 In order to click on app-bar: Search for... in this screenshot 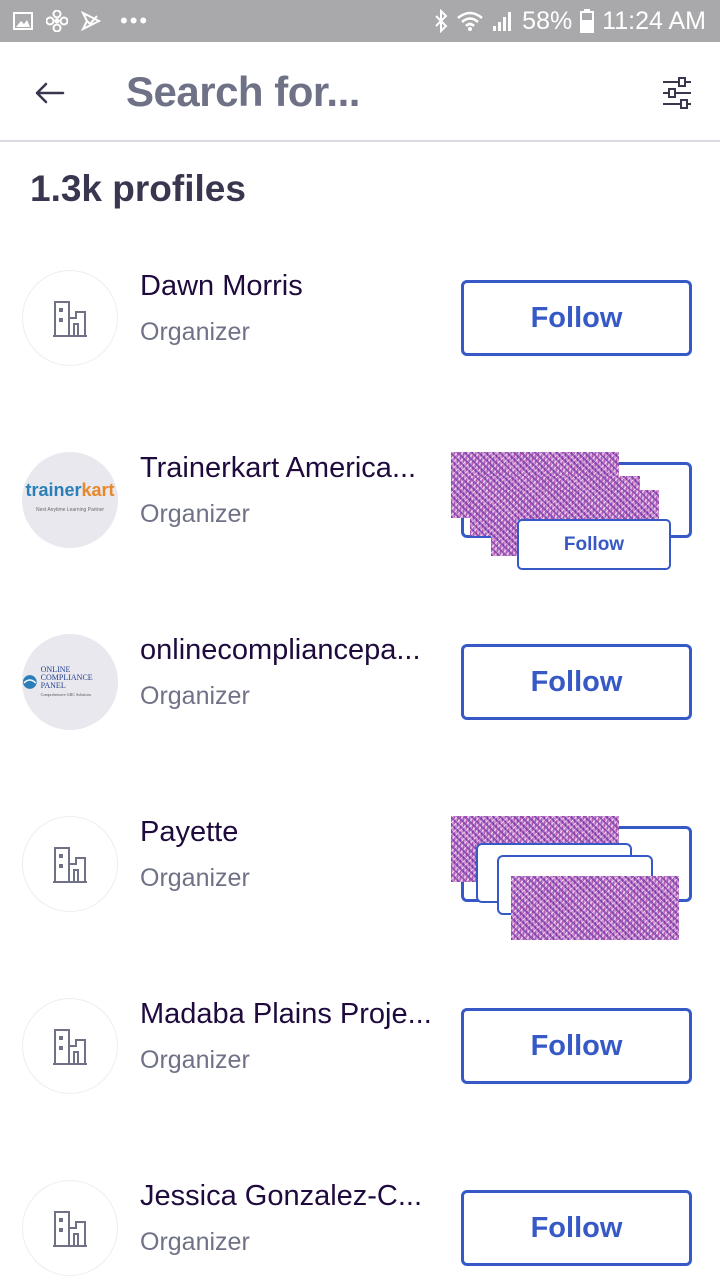, I will do `click(360, 92)`.